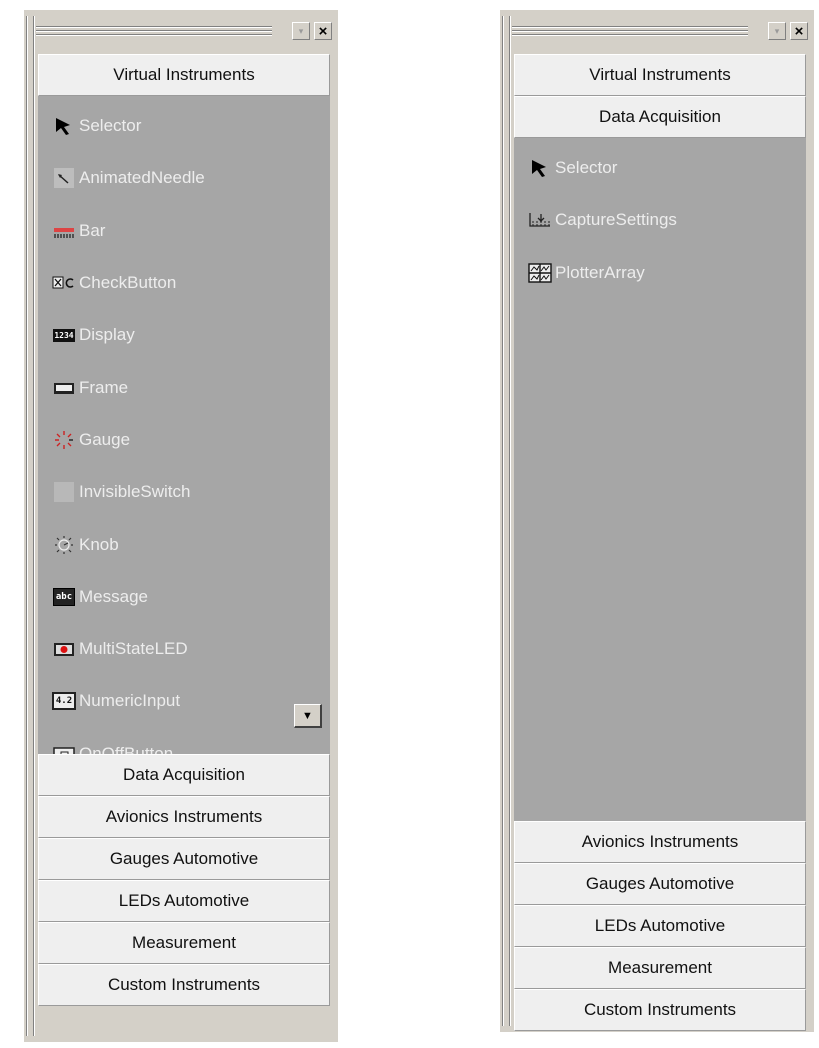  Describe the element at coordinates (600, 272) in the screenshot. I see `tool-label: PlotterArray` at that location.